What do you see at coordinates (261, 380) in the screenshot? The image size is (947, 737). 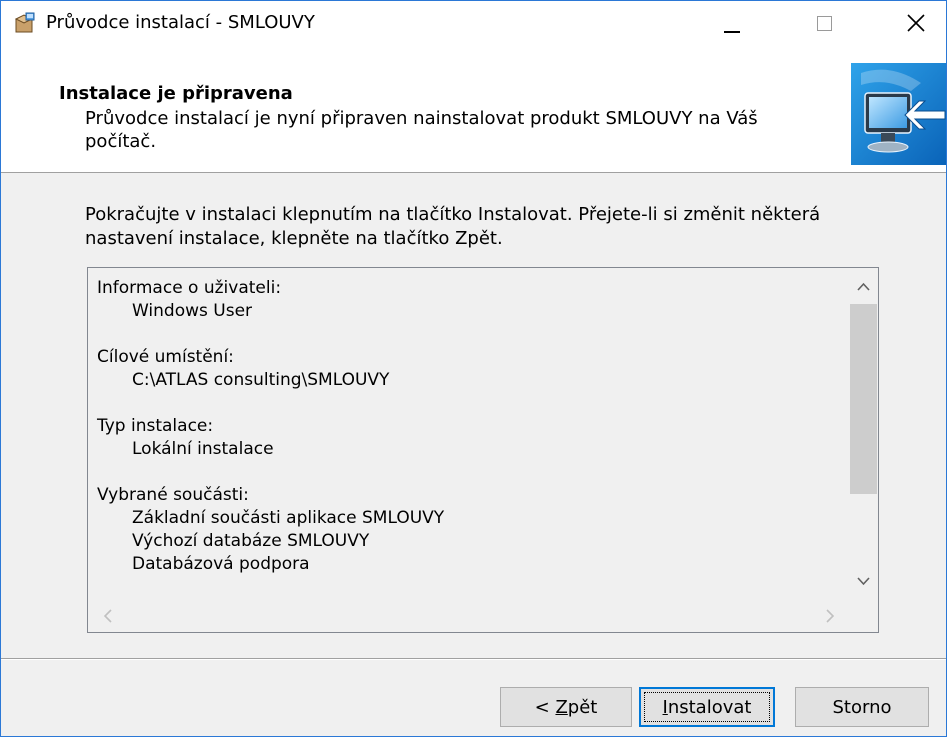 I see `destination-value: C:\ATLAS consulting\SMLOUVY` at bounding box center [261, 380].